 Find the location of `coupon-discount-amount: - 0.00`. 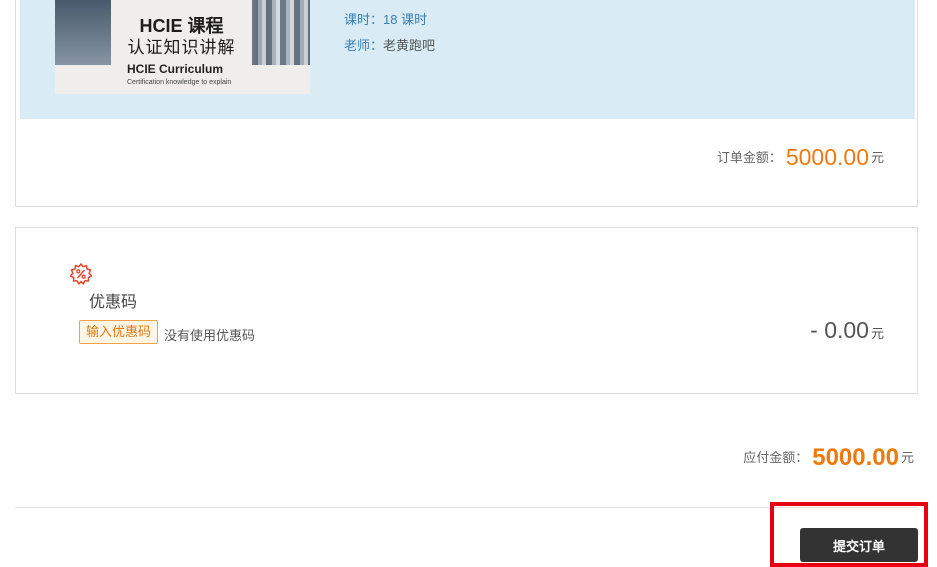

coupon-discount-amount: - 0.00 is located at coordinates (839, 330).